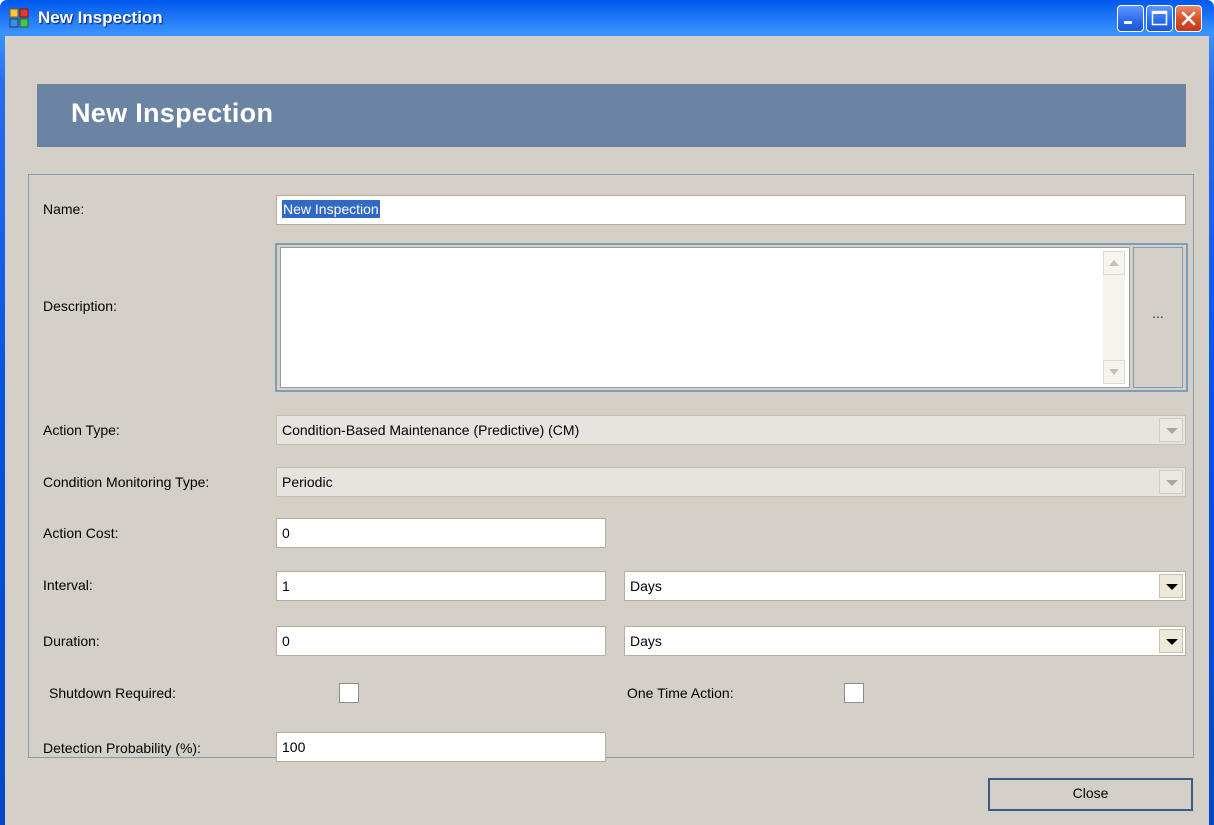 This screenshot has width=1214, height=825. What do you see at coordinates (126, 482) in the screenshot?
I see `cm-type-label: Condition Monitoring Type:` at bounding box center [126, 482].